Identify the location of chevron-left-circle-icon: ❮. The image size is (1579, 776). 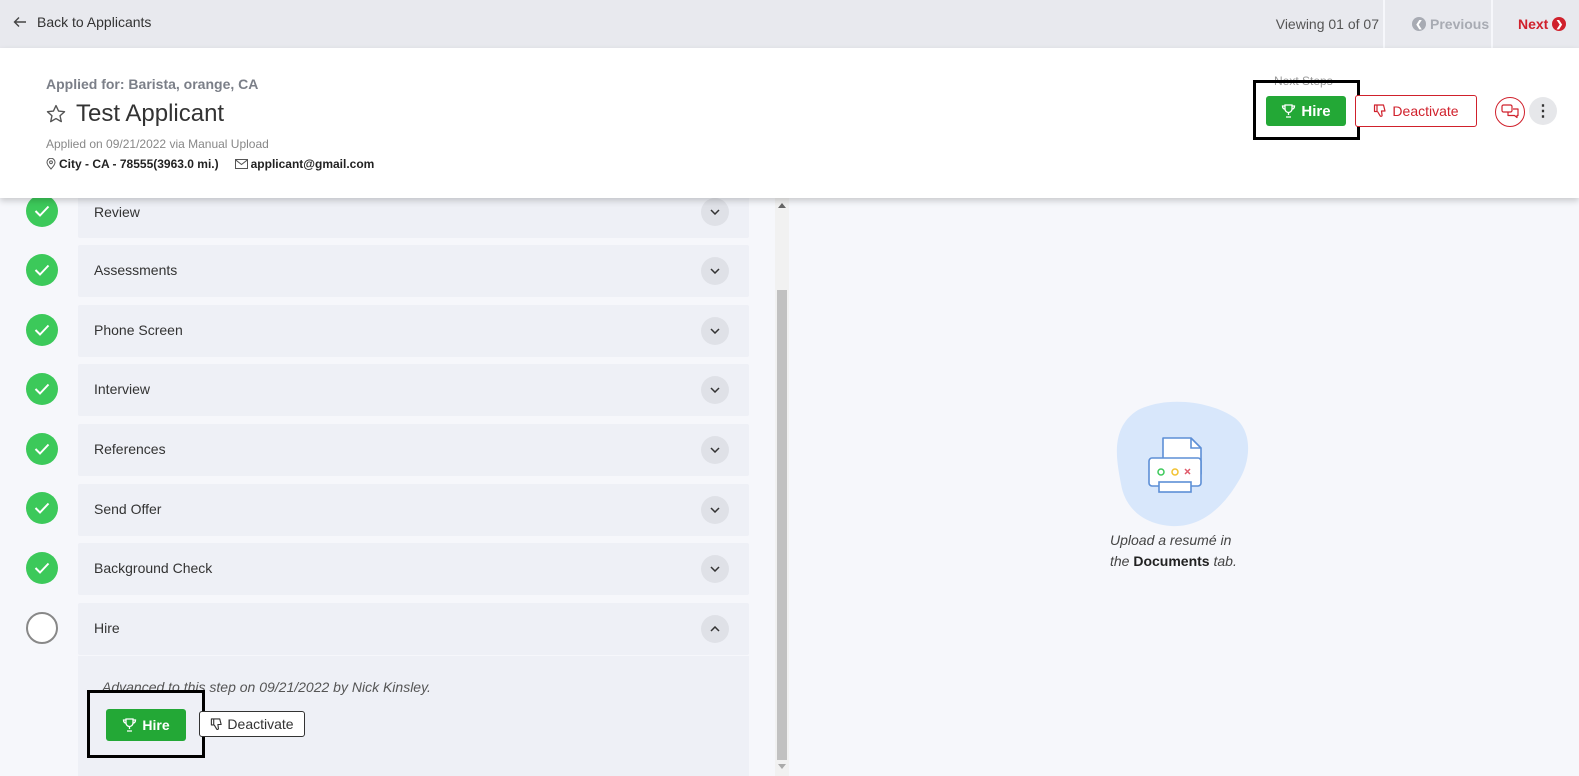
(1419, 24).